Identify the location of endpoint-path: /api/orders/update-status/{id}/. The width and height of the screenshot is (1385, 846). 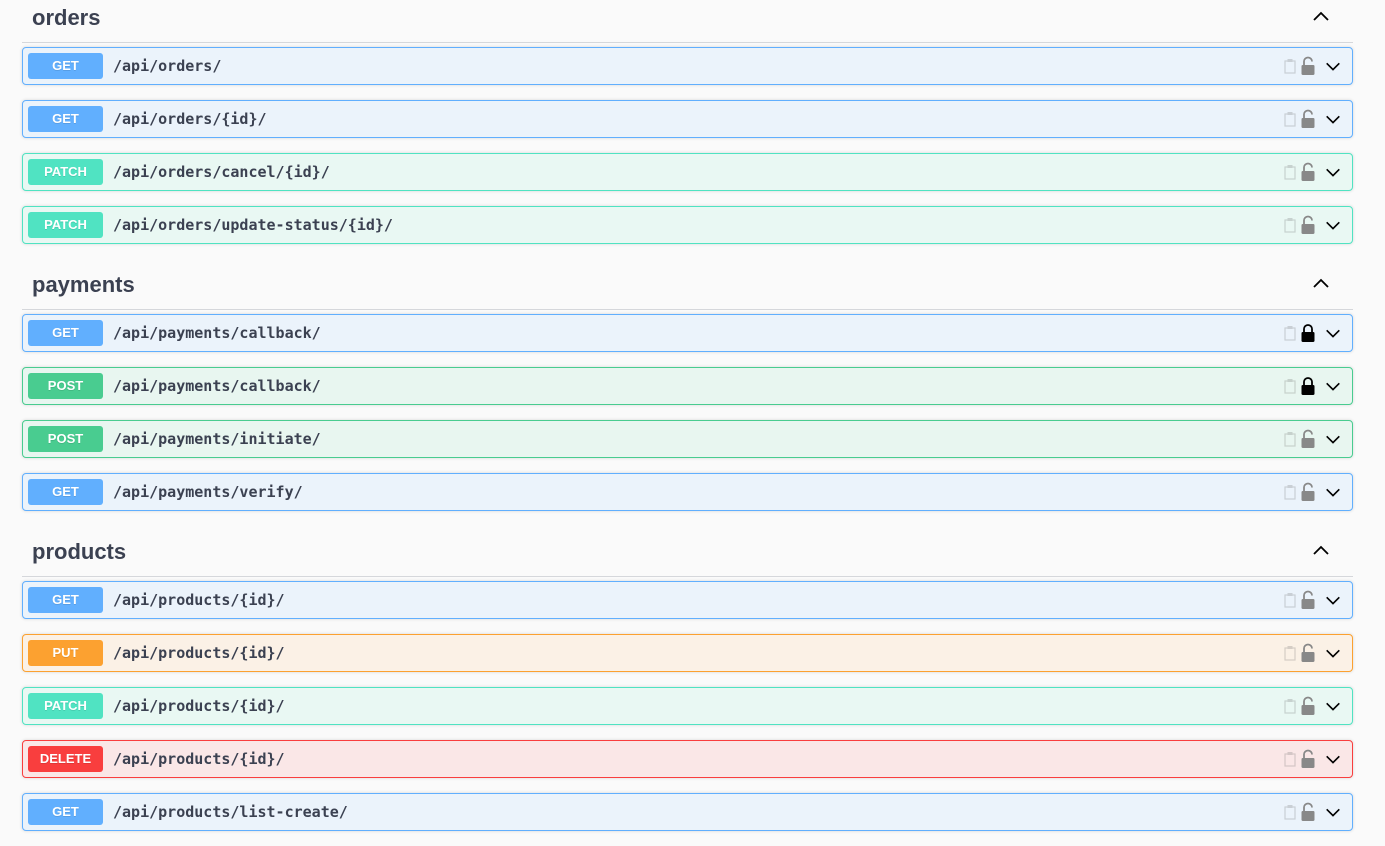
(253, 225).